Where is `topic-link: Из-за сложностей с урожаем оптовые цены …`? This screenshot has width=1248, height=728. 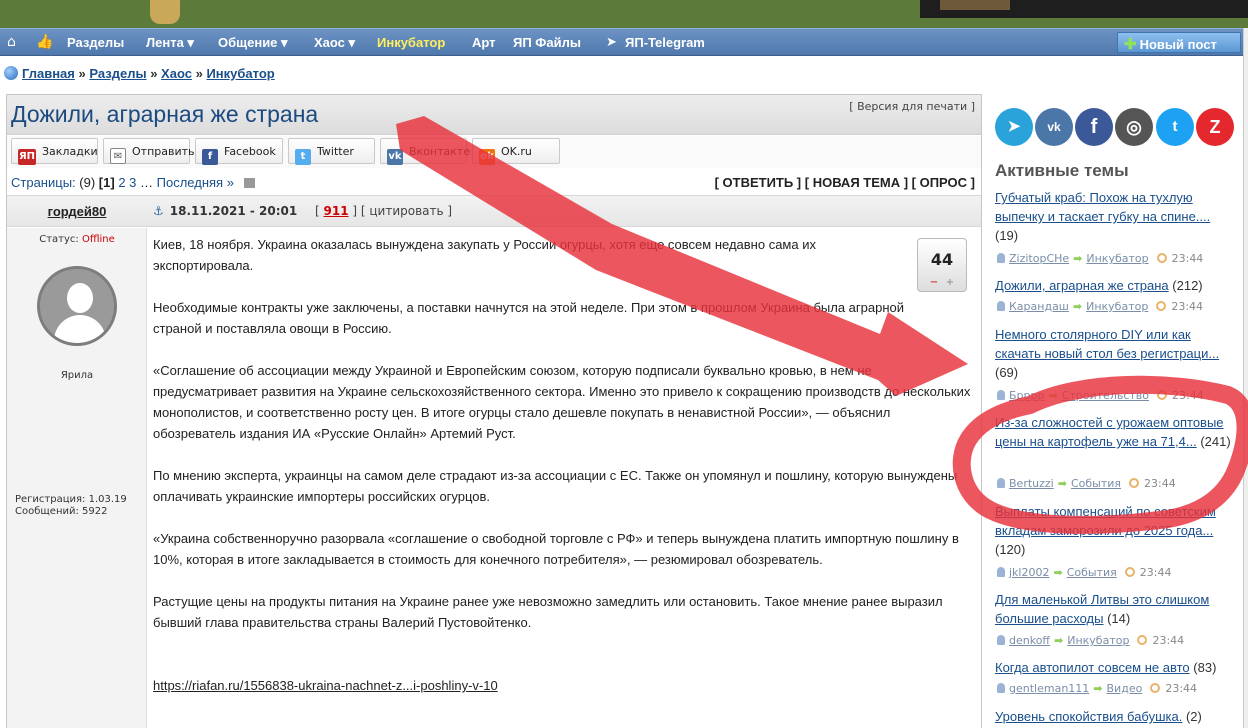 topic-link: Из-за сложностей с урожаем оптовые цены … is located at coordinates (1109, 432).